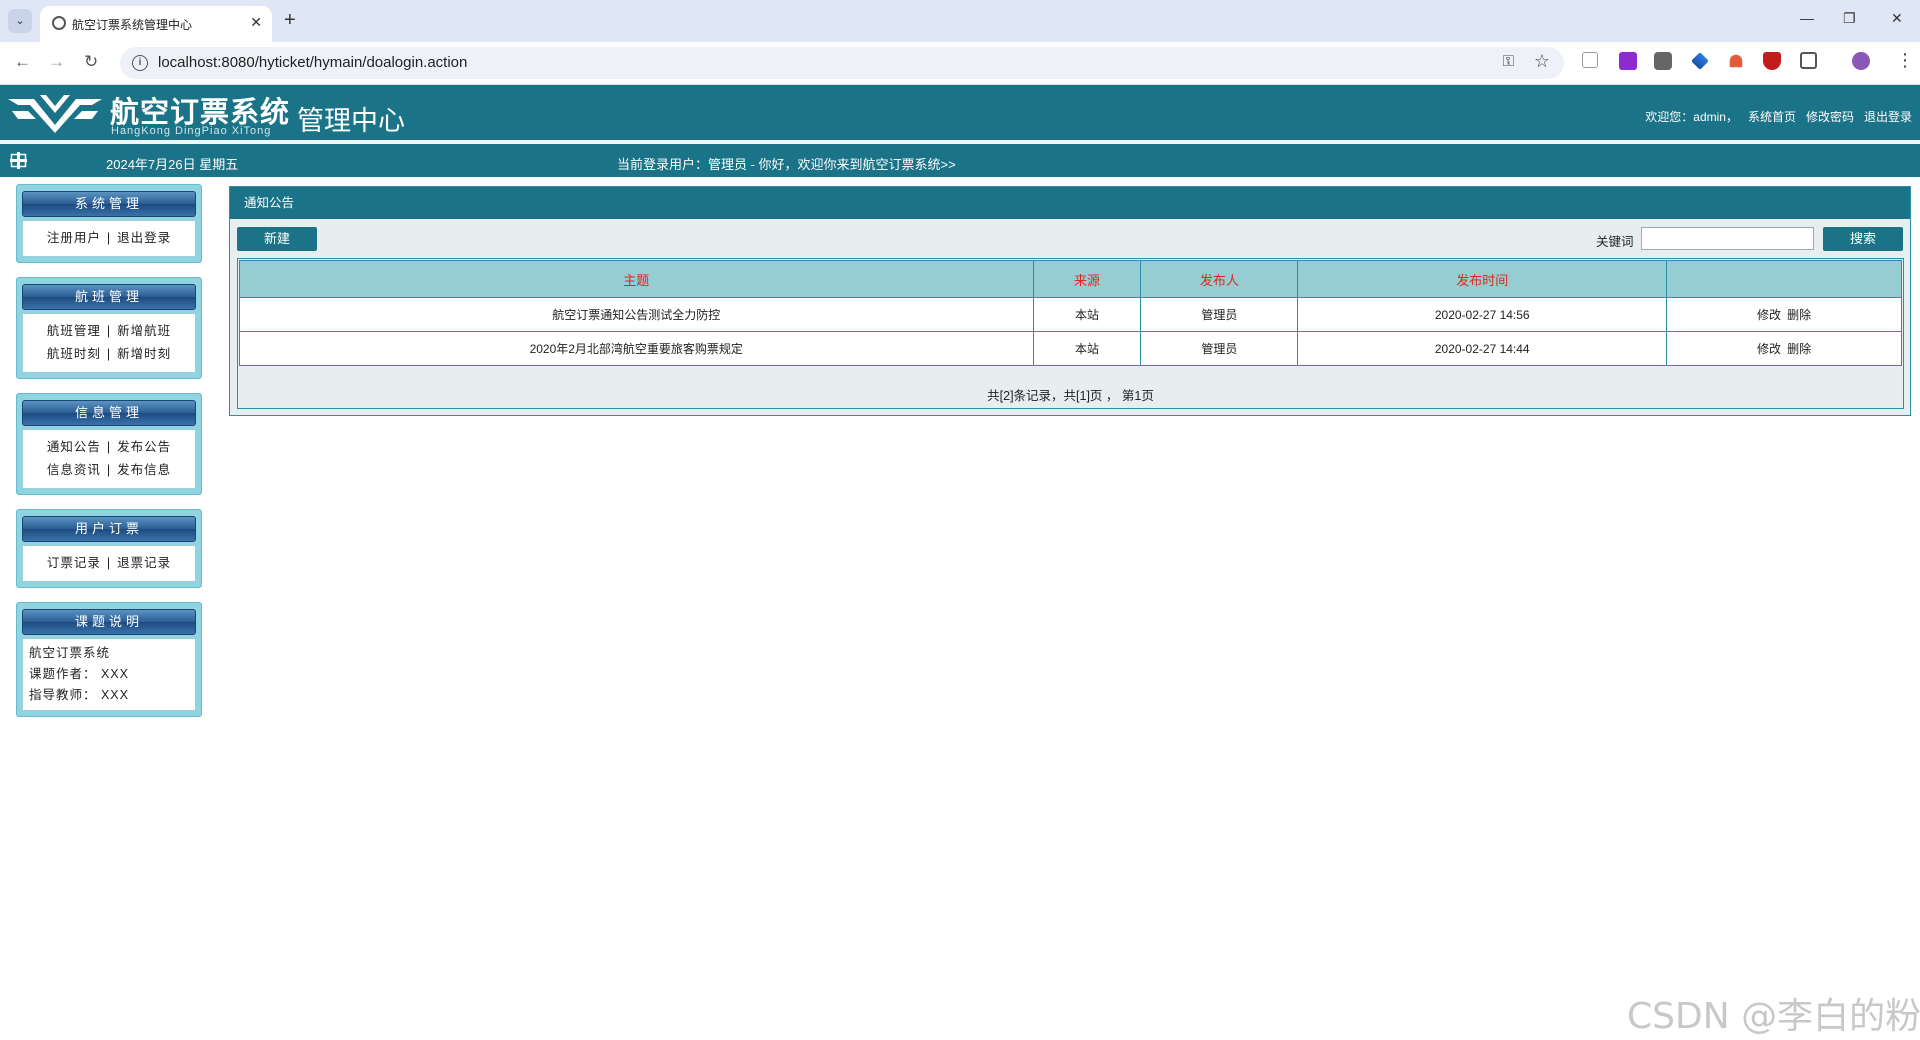 This screenshot has width=1920, height=1040. What do you see at coordinates (91, 62) in the screenshot?
I see `reload-button: ↻` at bounding box center [91, 62].